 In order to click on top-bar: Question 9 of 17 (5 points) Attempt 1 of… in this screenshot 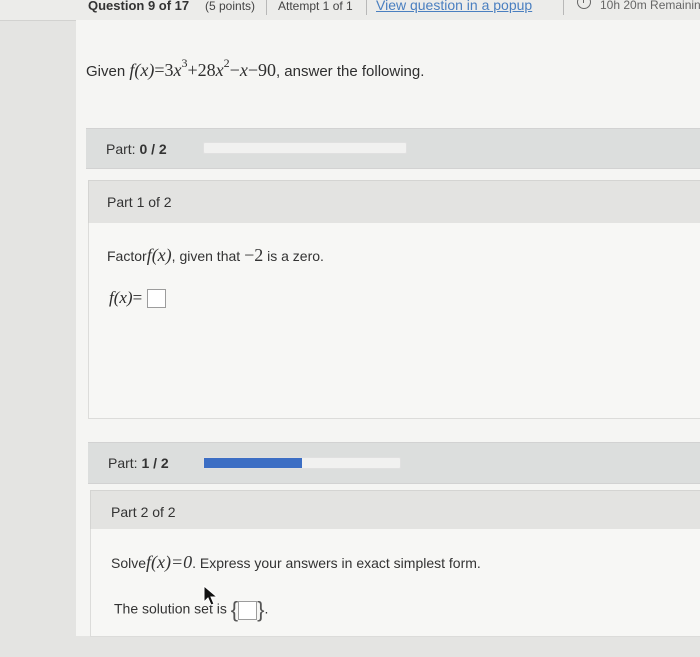, I will do `click(350, 10)`.